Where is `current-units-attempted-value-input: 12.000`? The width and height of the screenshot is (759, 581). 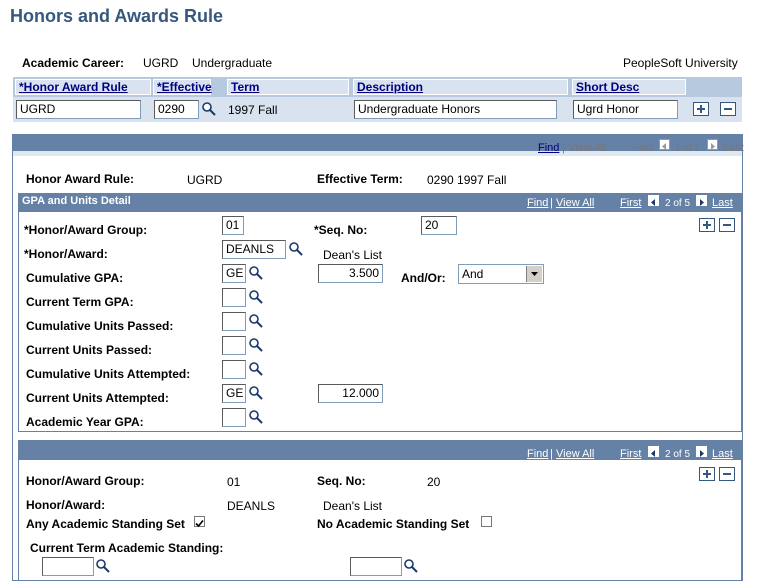
current-units-attempted-value-input: 12.000 is located at coordinates (350, 393).